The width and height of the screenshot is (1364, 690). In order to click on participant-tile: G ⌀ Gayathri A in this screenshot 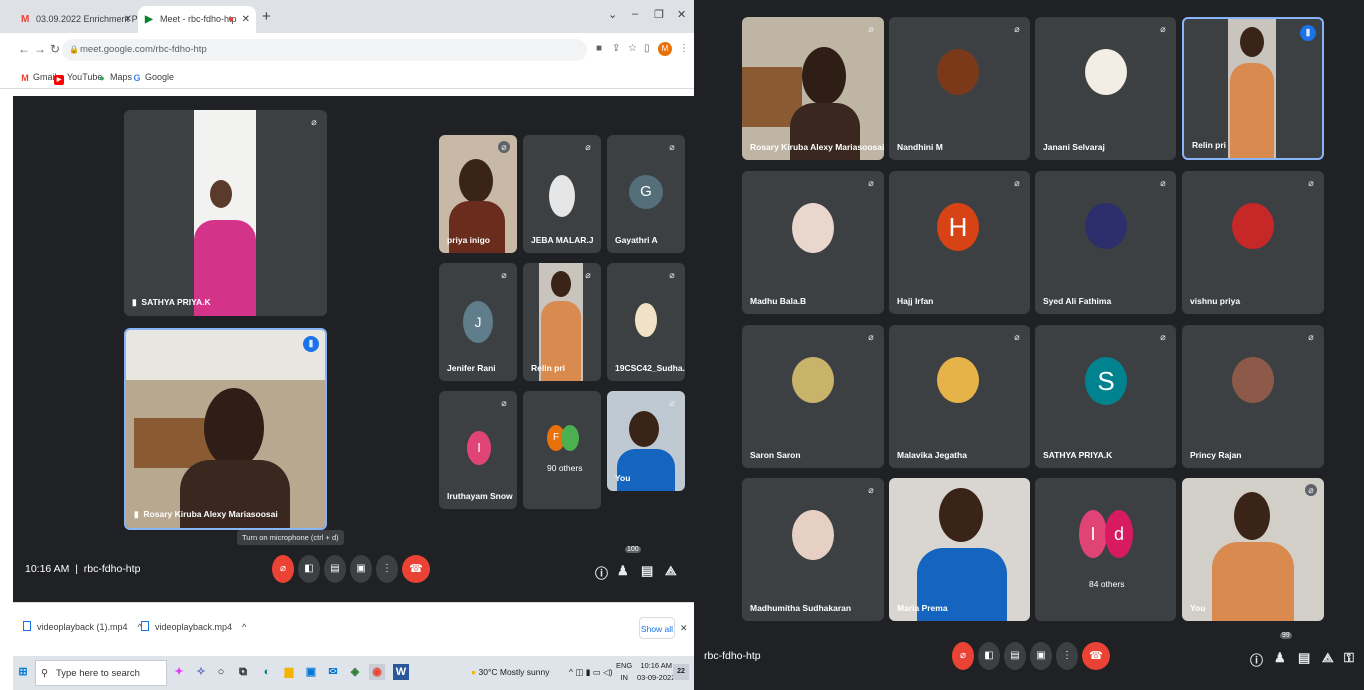, I will do `click(646, 194)`.